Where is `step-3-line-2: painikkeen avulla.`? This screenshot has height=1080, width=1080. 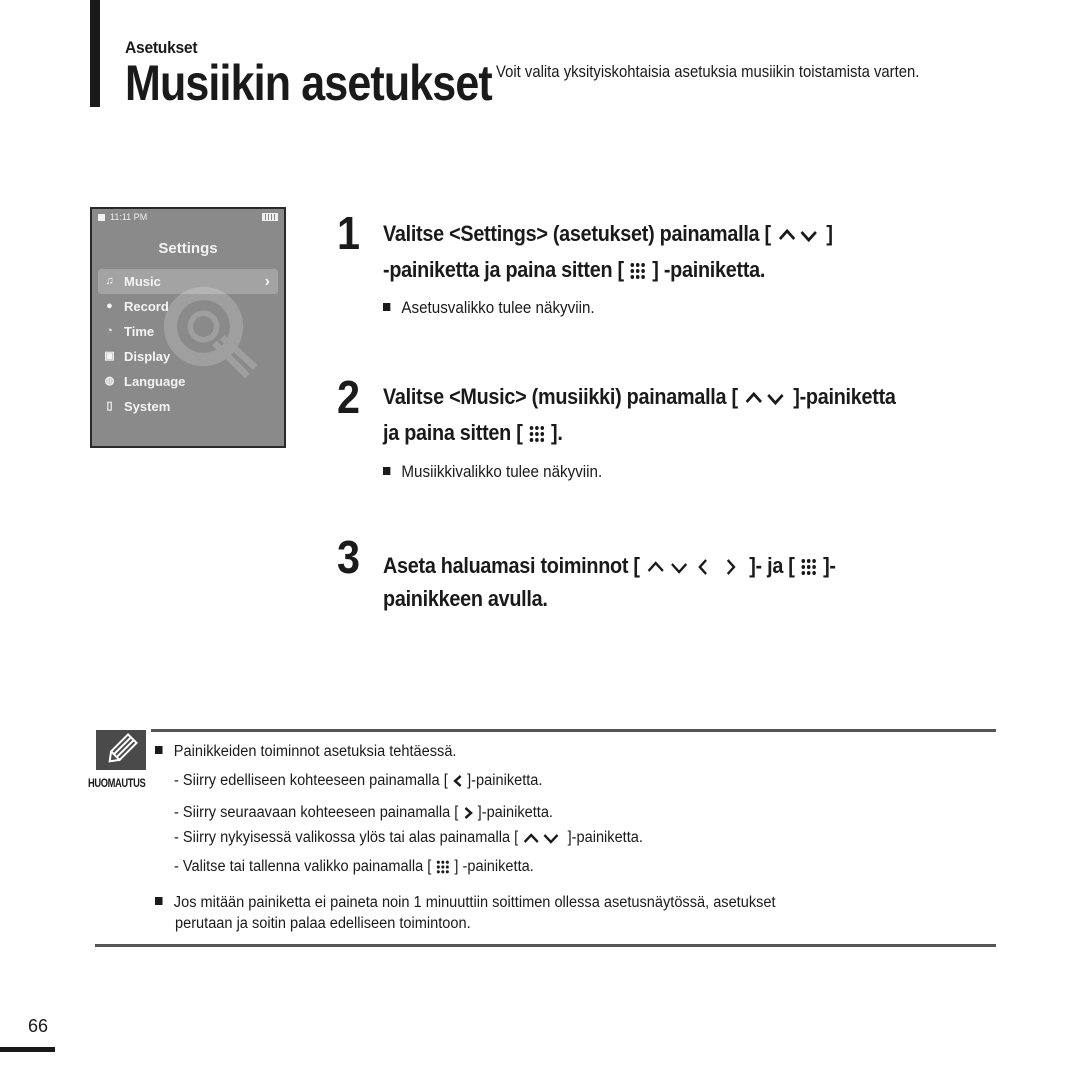 step-3-line-2: painikkeen avulla. is located at coordinates (465, 598).